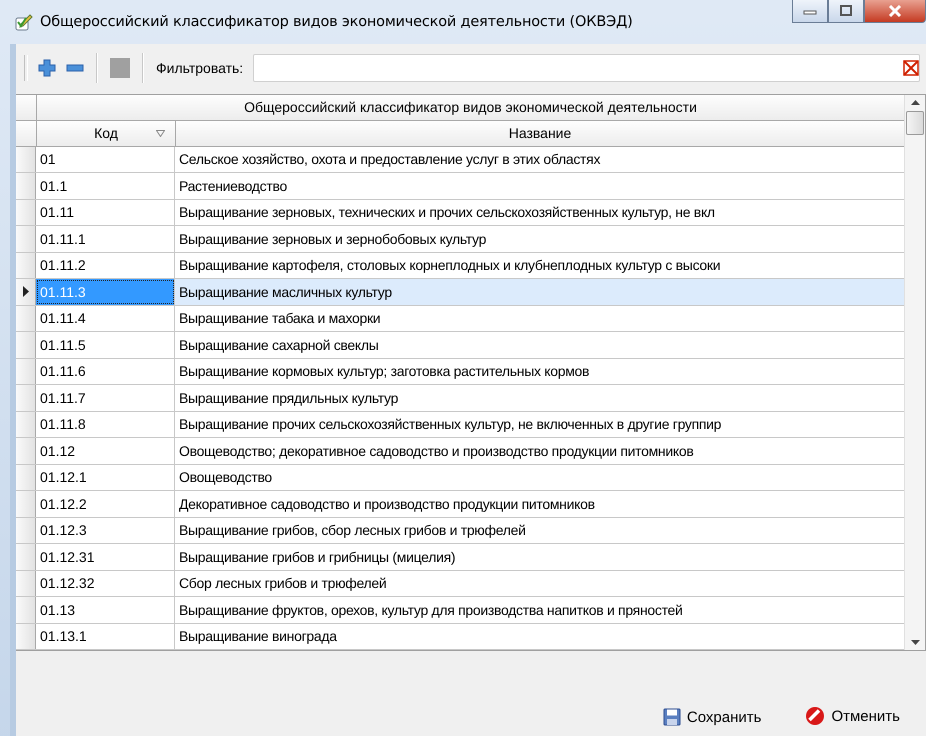 The width and height of the screenshot is (926, 736). I want to click on table-cell-text: Выращивание фруктов, орехов, культур для производства напитков и пряностей, so click(431, 610).